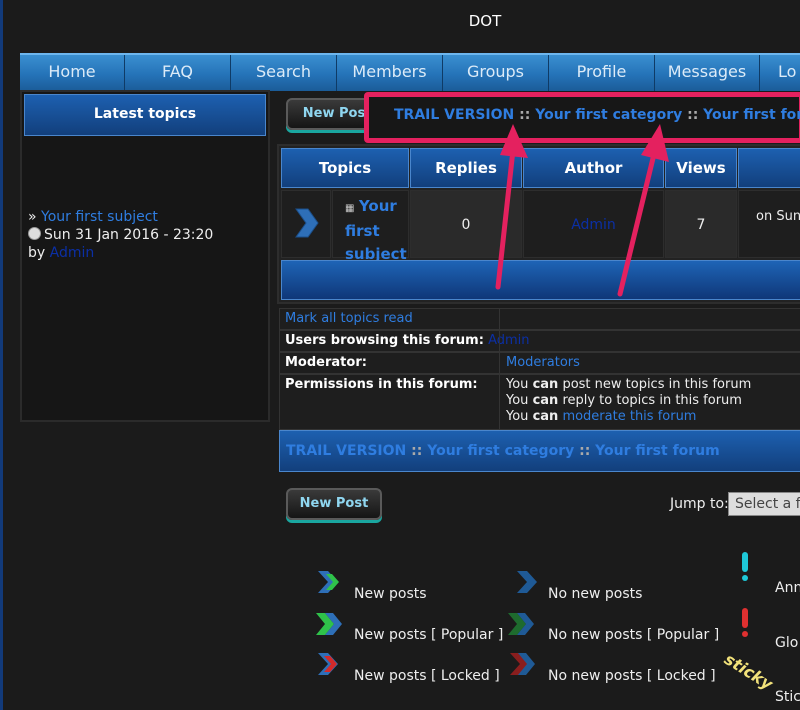 The width and height of the screenshot is (800, 710). Describe the element at coordinates (769, 224) in the screenshot. I see `topic-last-post: on Sun` at that location.